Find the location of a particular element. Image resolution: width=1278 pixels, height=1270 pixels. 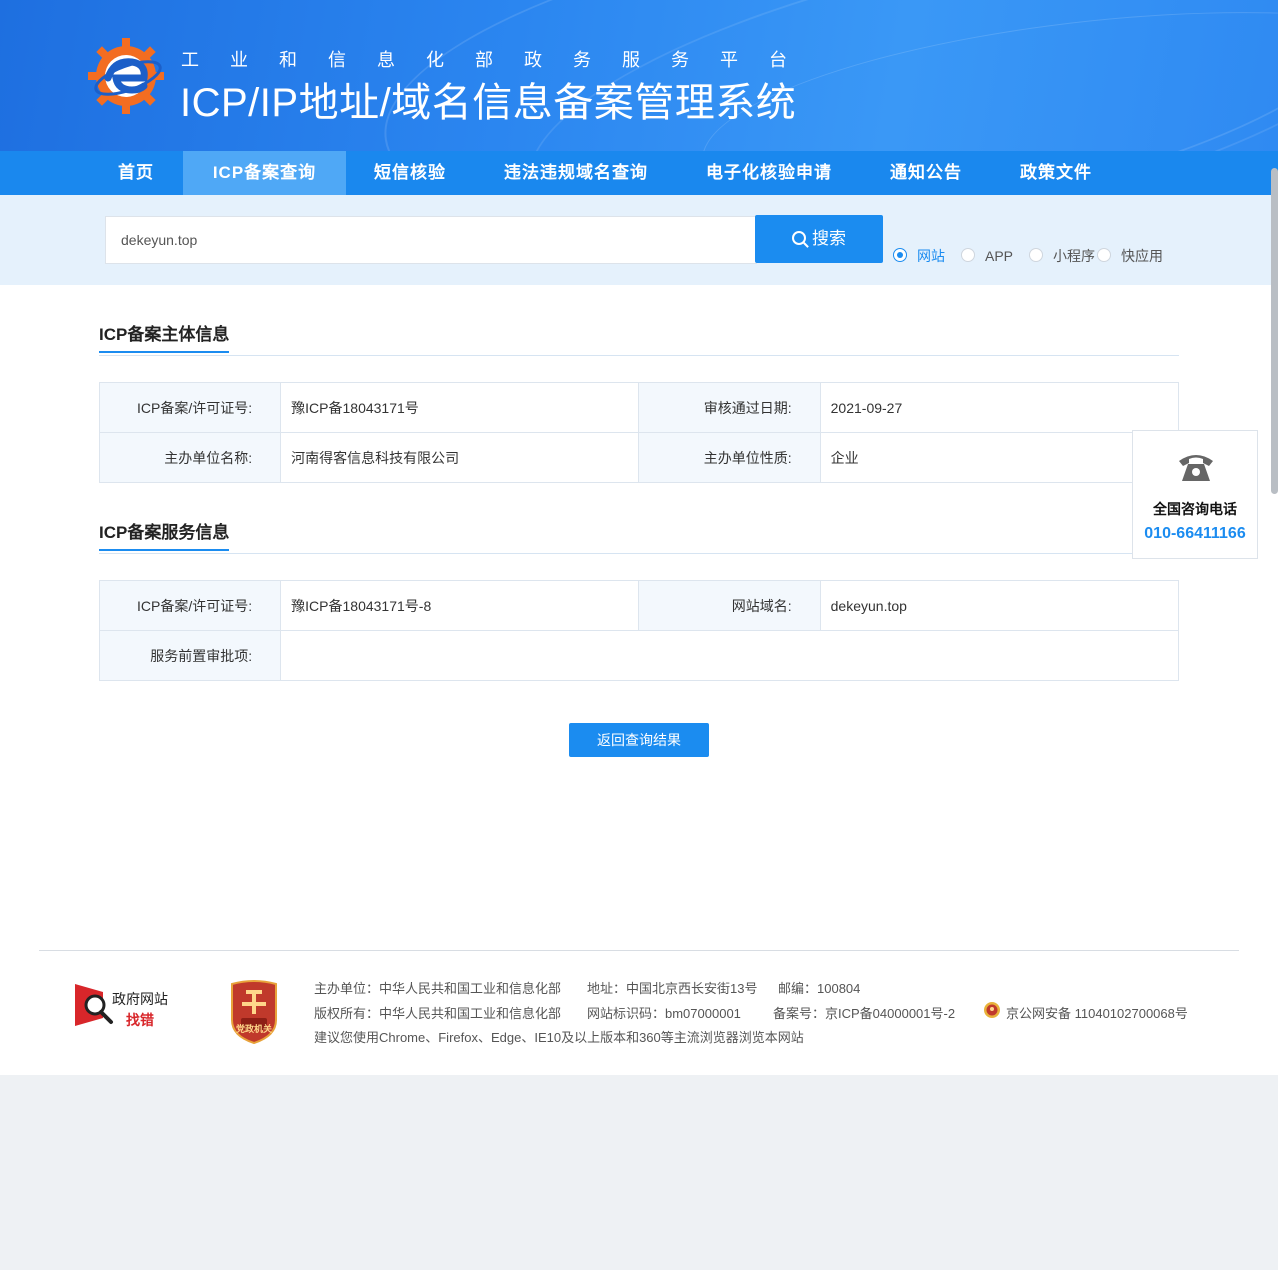

field-label: 审核通过日期: is located at coordinates (729, 407).